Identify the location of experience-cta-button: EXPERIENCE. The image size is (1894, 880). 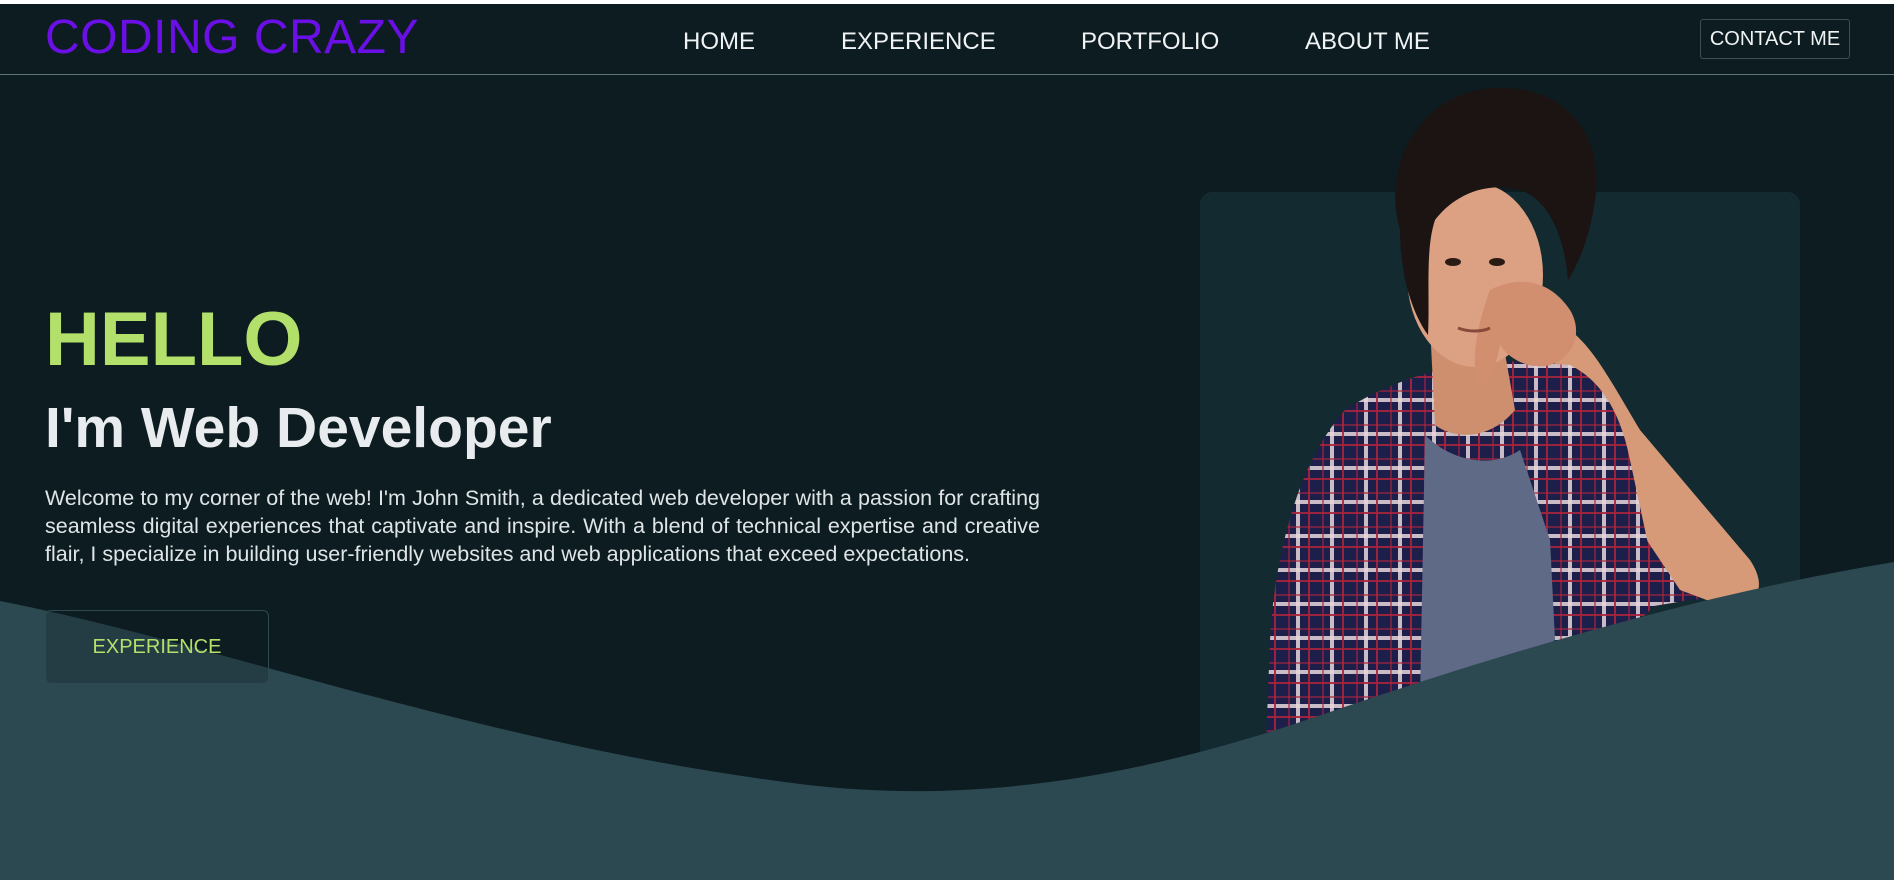
(157, 647).